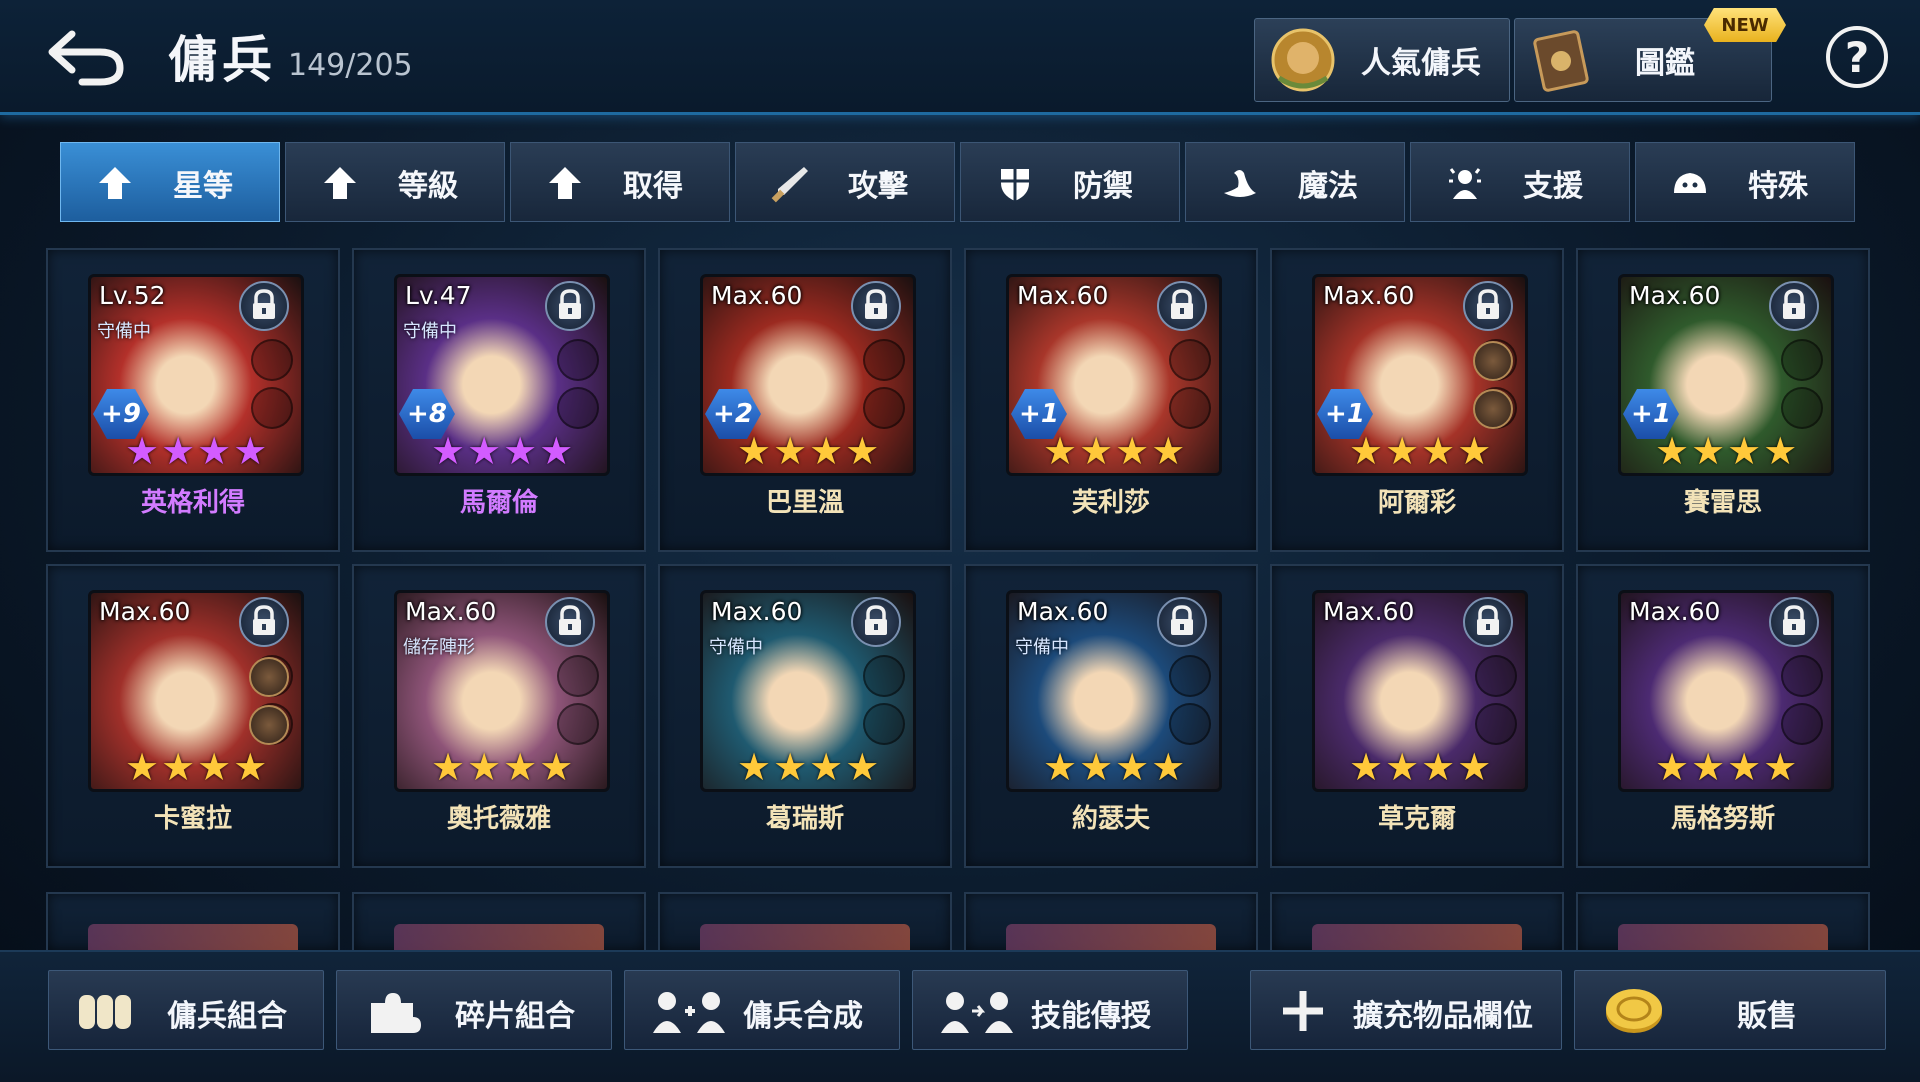 This screenshot has height=1082, width=1920. What do you see at coordinates (1406, 1010) in the screenshot?
I see `expand-inventory-button: 擴充物品欄位` at bounding box center [1406, 1010].